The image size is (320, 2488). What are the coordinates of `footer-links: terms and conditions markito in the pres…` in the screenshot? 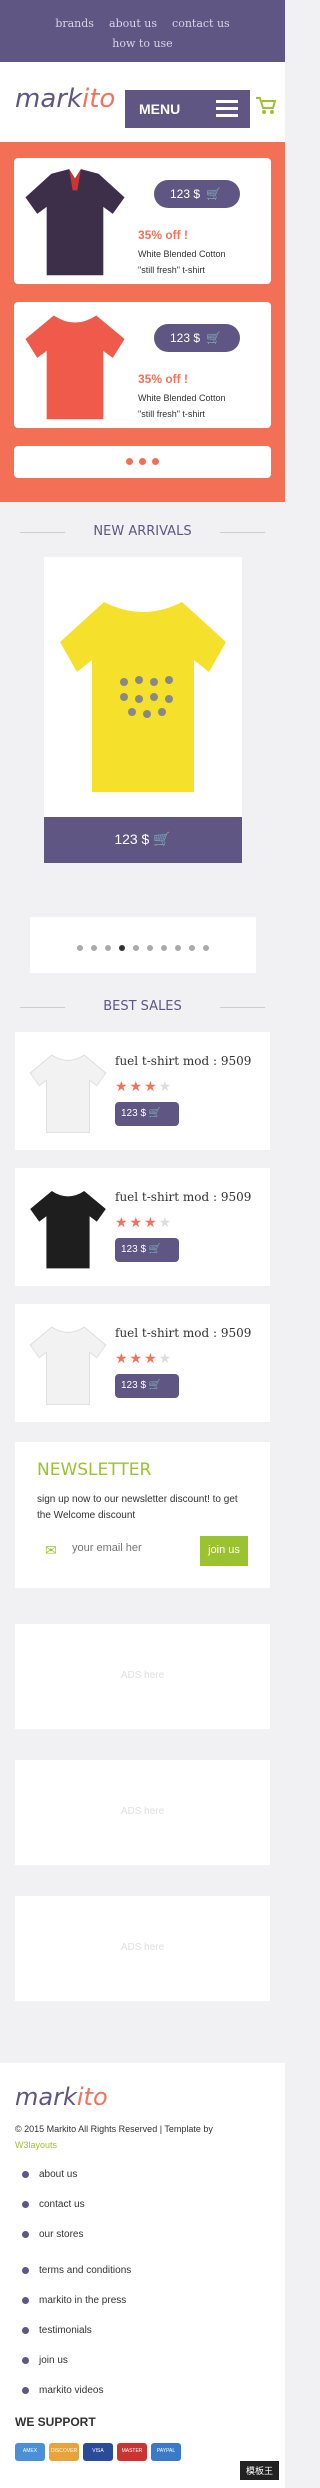 It's located at (142, 2340).